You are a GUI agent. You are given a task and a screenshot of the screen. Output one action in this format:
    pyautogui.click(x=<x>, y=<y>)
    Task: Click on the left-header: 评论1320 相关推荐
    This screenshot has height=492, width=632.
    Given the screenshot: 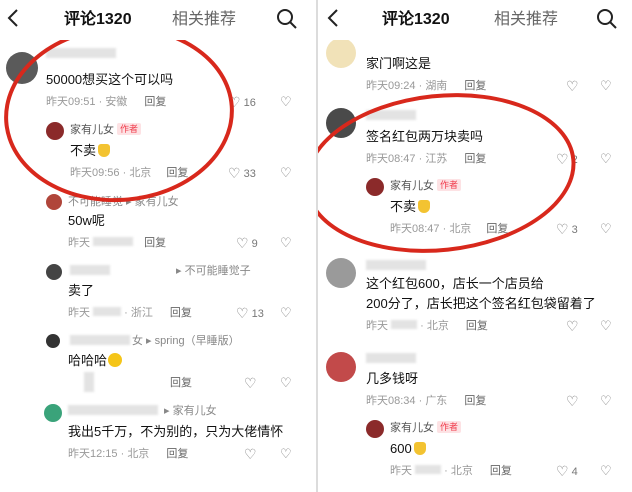 What is the action you would take?
    pyautogui.click(x=157, y=20)
    